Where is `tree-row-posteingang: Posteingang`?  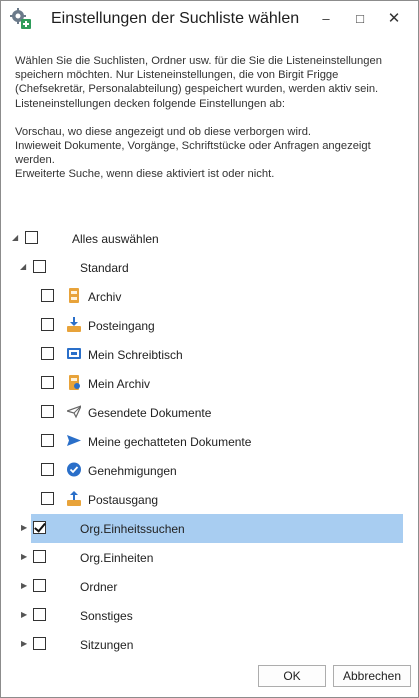 tree-row-posteingang: Posteingang is located at coordinates (209, 325).